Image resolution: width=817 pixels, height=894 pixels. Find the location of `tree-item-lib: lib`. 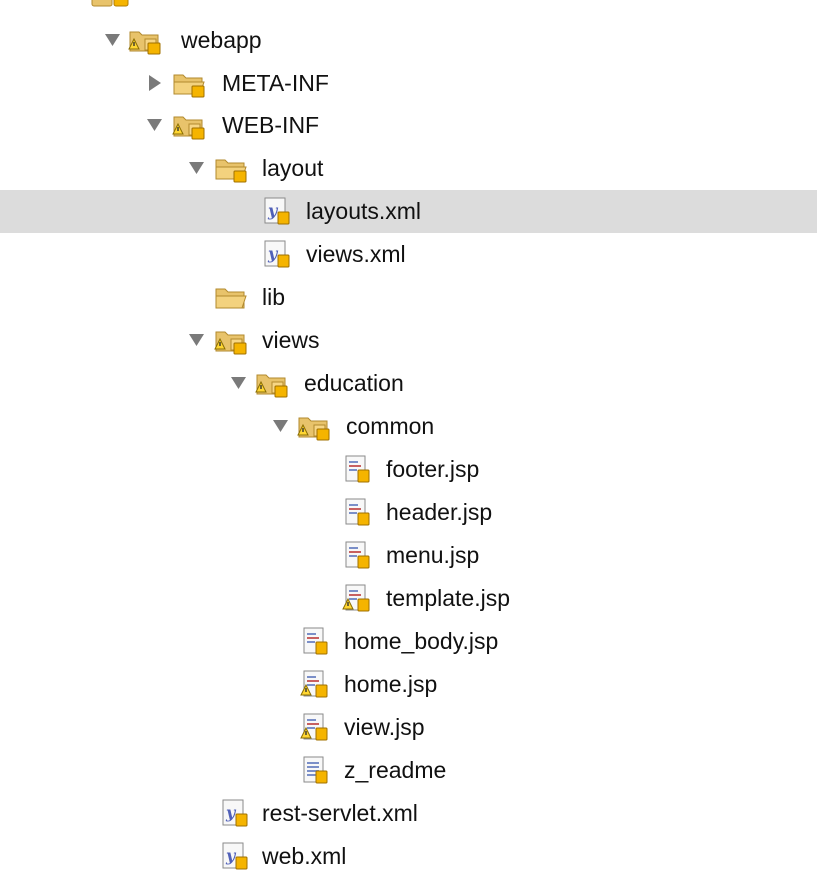

tree-item-lib: lib is located at coordinates (408, 297).